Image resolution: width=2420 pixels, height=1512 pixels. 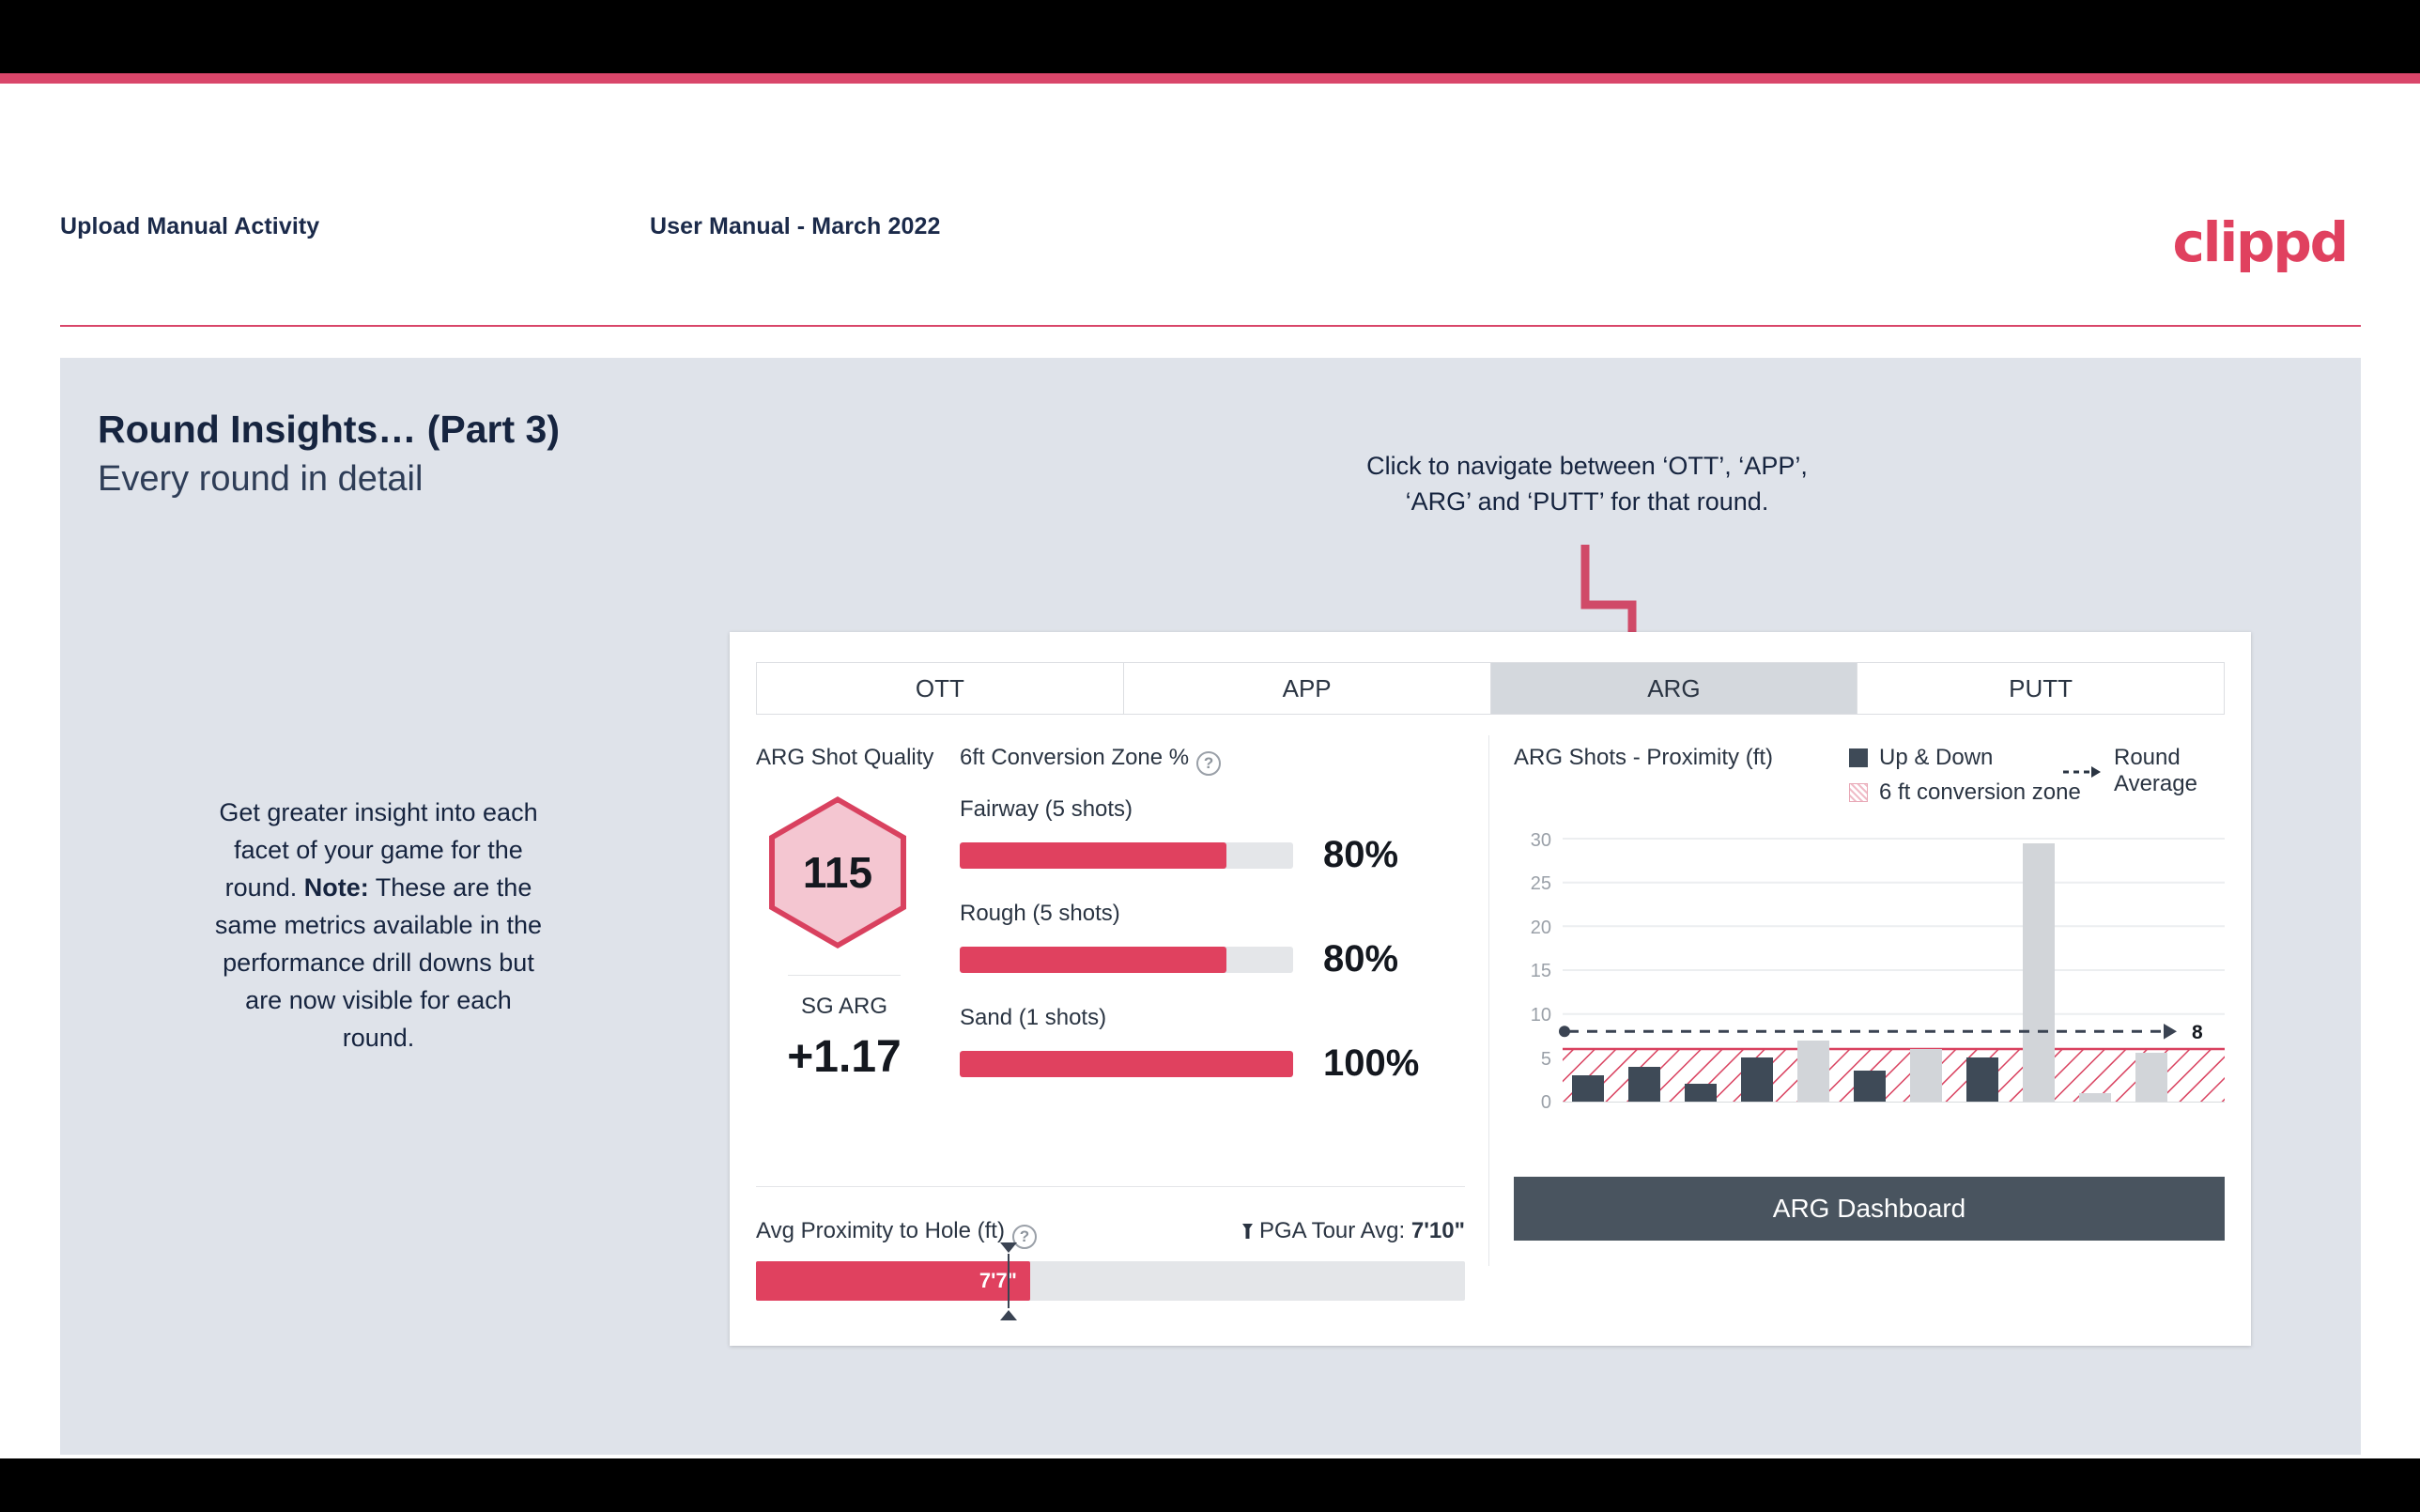 What do you see at coordinates (1881, 1032) in the screenshot?
I see `round-average-line: 8` at bounding box center [1881, 1032].